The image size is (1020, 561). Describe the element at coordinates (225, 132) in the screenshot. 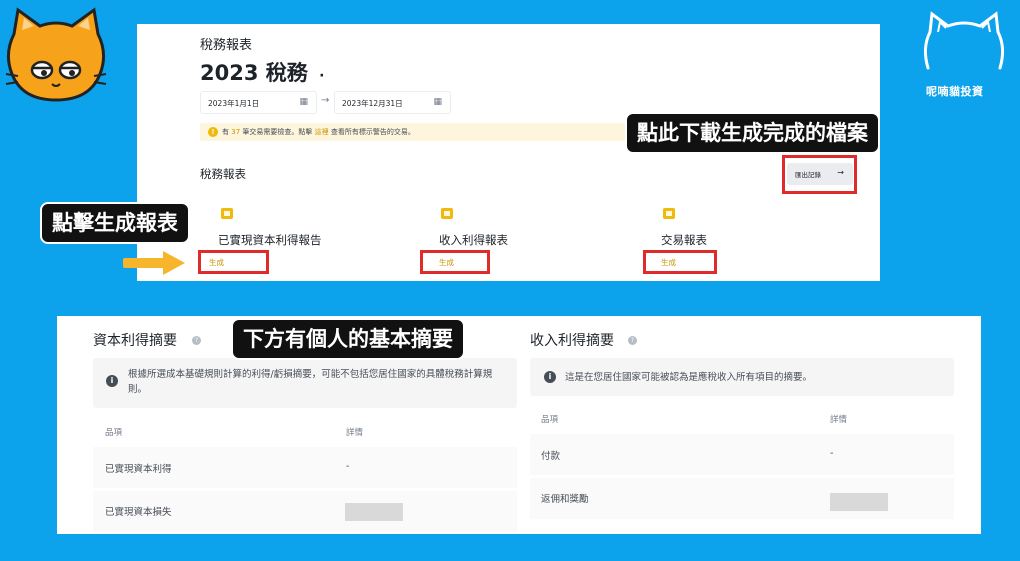

I see `notice-prefix: 有` at that location.